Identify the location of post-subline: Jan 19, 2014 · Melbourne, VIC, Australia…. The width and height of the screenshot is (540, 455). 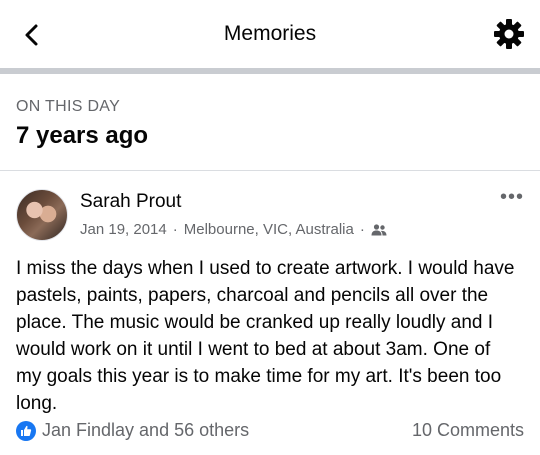
(233, 229).